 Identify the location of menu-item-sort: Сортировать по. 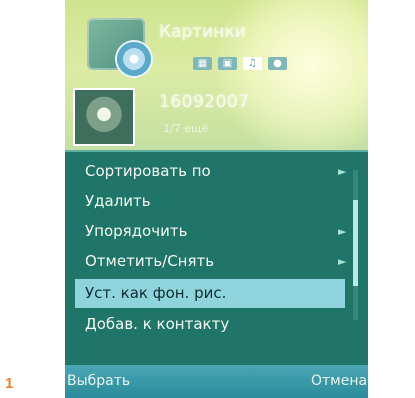
(205, 171).